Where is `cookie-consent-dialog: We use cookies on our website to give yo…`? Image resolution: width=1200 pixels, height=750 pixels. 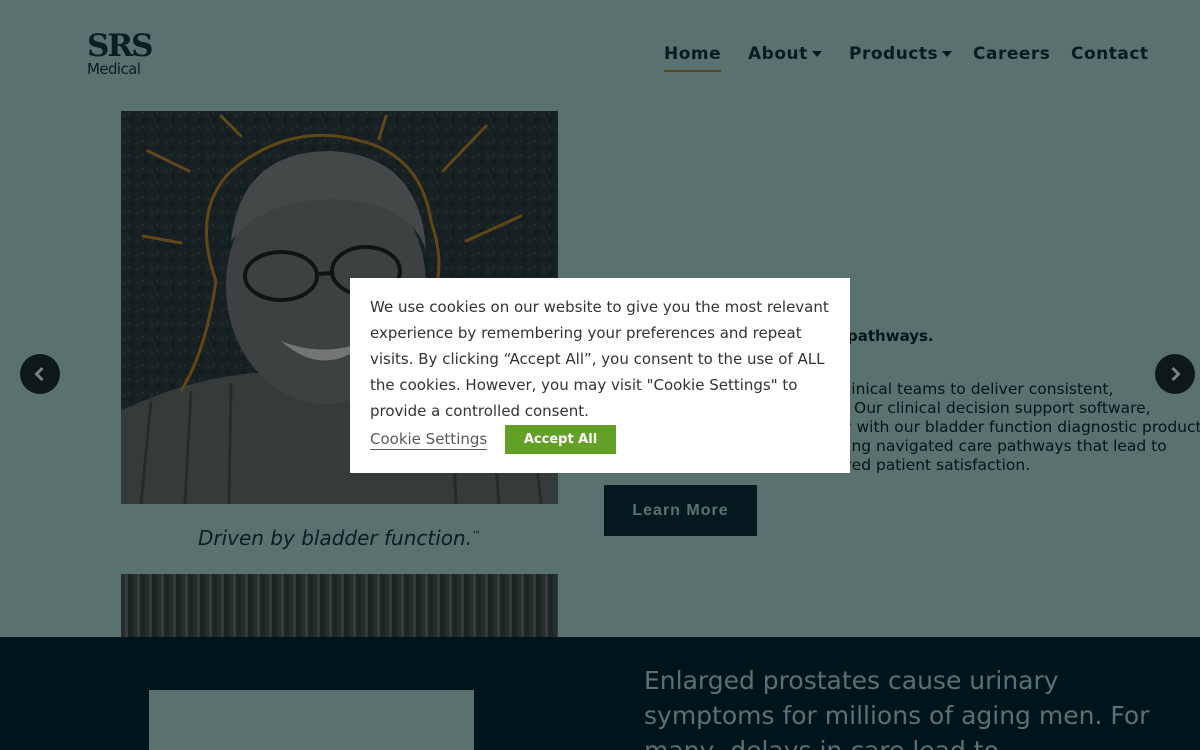 cookie-consent-dialog: We use cookies on our website to give yo… is located at coordinates (600, 375).